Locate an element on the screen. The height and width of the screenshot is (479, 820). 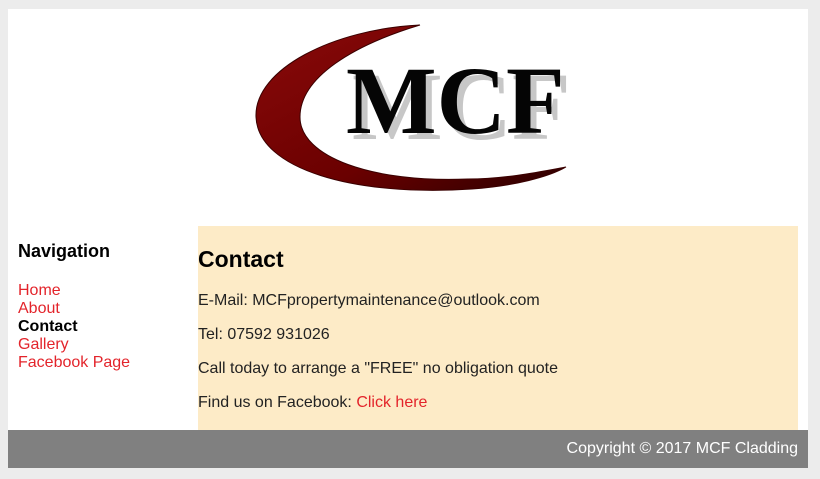
nav-link-gallery: Gallery is located at coordinates (43, 344).